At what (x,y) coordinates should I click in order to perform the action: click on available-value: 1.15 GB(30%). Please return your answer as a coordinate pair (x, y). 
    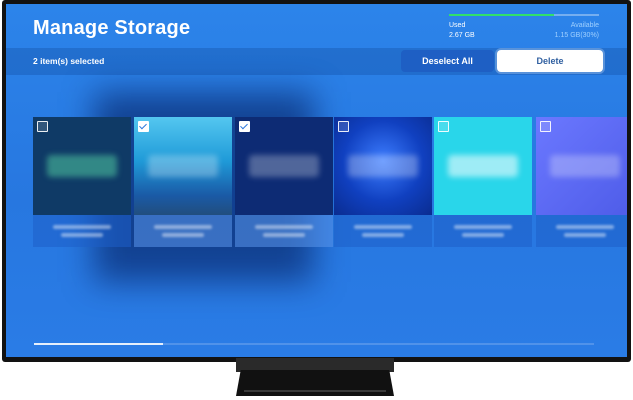
    Looking at the image, I should click on (576, 35).